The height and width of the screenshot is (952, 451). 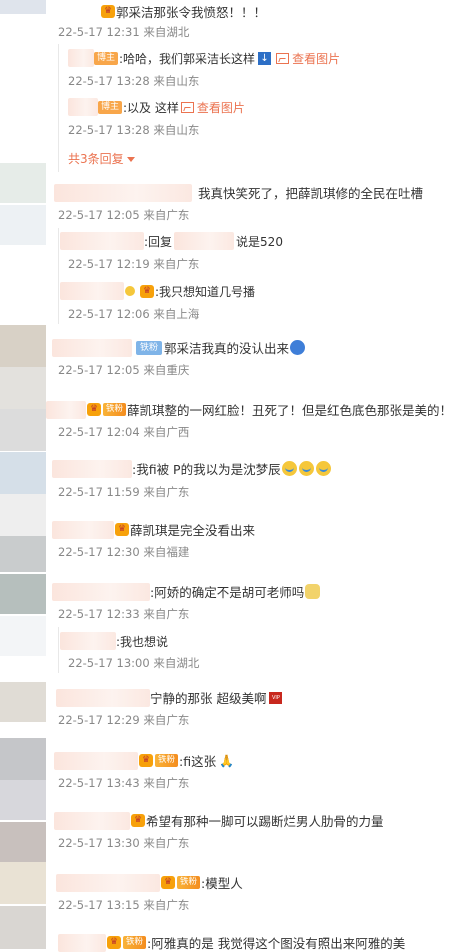 What do you see at coordinates (191, 12) in the screenshot?
I see `comment-text: 郭采洁那张令我愤怒！！！` at bounding box center [191, 12].